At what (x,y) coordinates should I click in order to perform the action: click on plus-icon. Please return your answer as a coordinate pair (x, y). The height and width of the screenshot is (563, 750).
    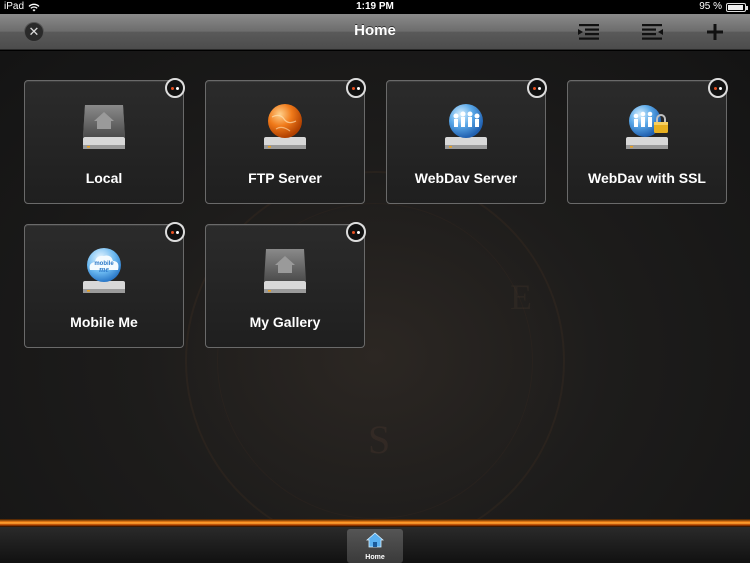
    Looking at the image, I should click on (715, 32).